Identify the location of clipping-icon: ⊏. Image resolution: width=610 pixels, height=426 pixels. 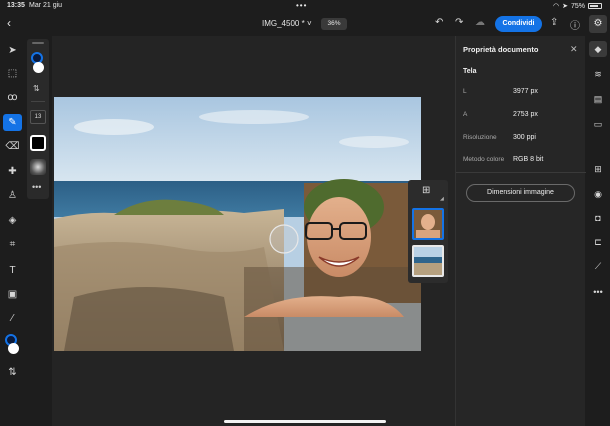
(598, 242).